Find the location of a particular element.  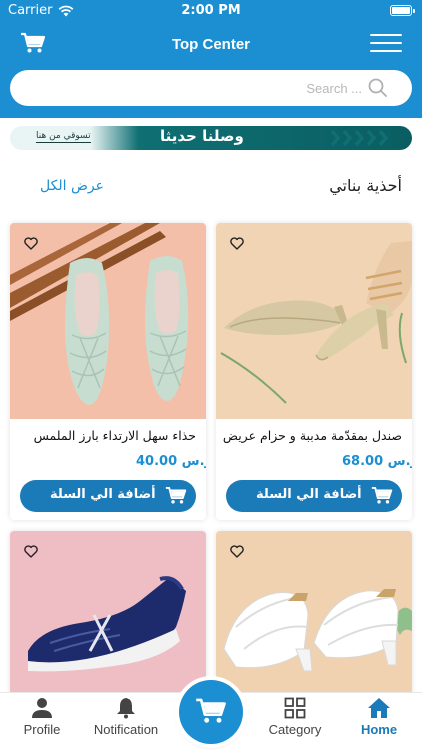

search-input is located at coordinates (196, 88).